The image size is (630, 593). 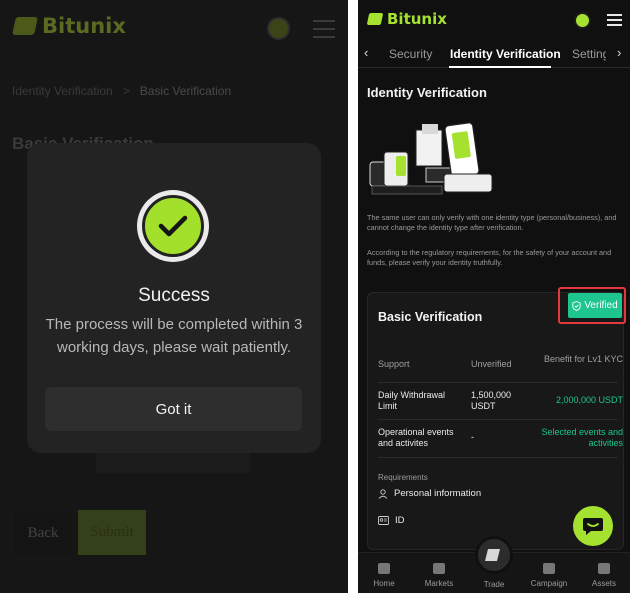 I want to click on nav-label: Trade, so click(x=494, y=584).